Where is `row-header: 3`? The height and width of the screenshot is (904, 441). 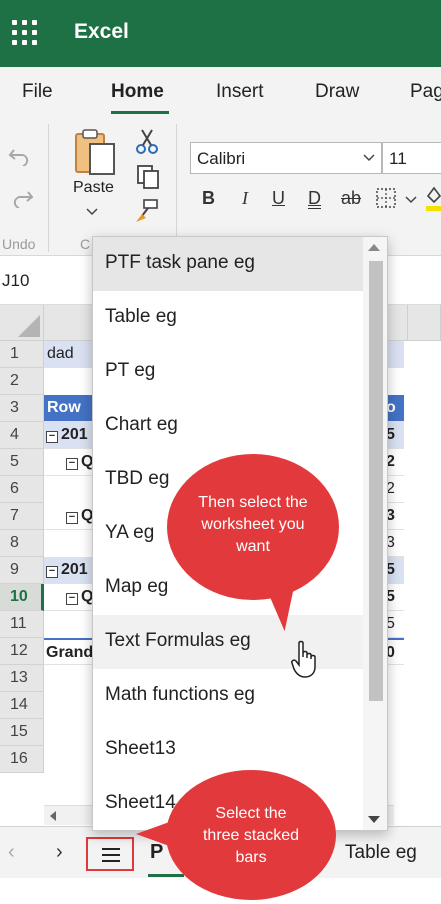
row-header: 3 is located at coordinates (22, 408).